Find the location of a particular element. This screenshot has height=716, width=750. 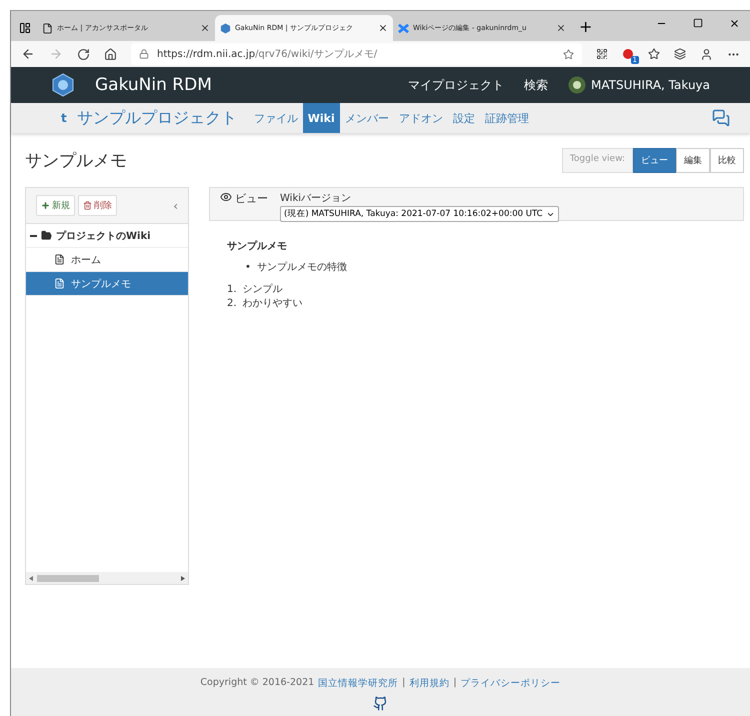

maximize-icon is located at coordinates (698, 23).